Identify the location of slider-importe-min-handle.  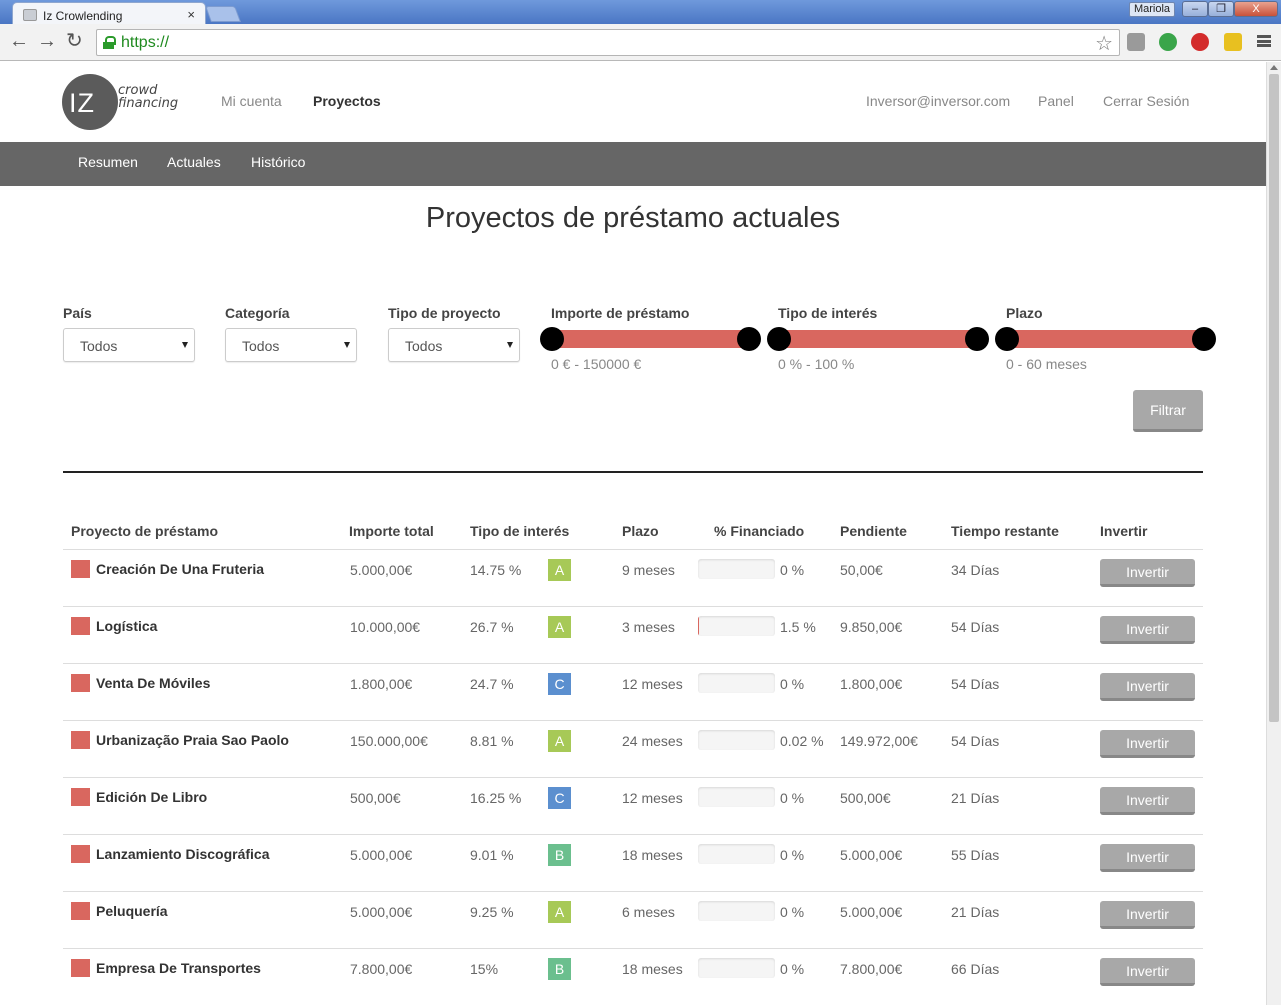
(552, 339).